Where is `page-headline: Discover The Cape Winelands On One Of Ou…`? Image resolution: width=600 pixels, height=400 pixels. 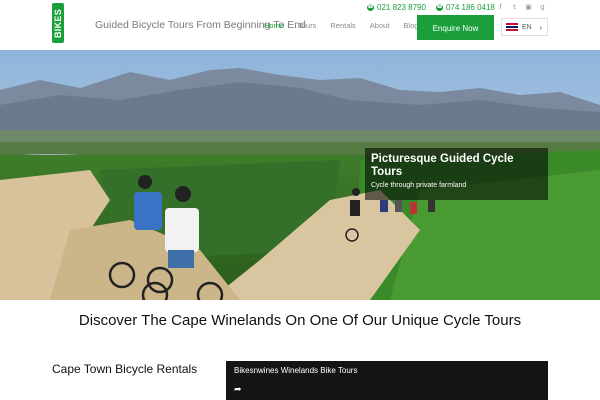
page-headline: Discover The Cape Winelands On One Of Ou… is located at coordinates (300, 320).